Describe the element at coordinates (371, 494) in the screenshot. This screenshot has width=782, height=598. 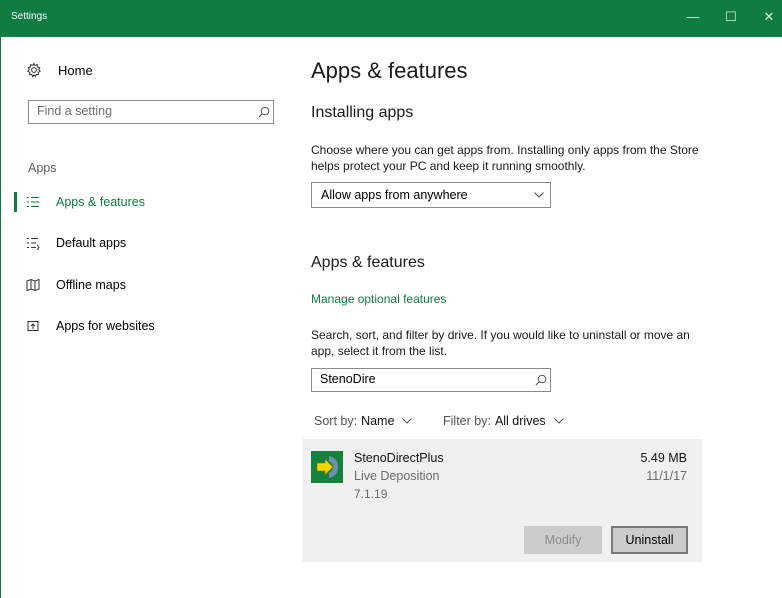
I see `app-version: 7.1.19` at that location.